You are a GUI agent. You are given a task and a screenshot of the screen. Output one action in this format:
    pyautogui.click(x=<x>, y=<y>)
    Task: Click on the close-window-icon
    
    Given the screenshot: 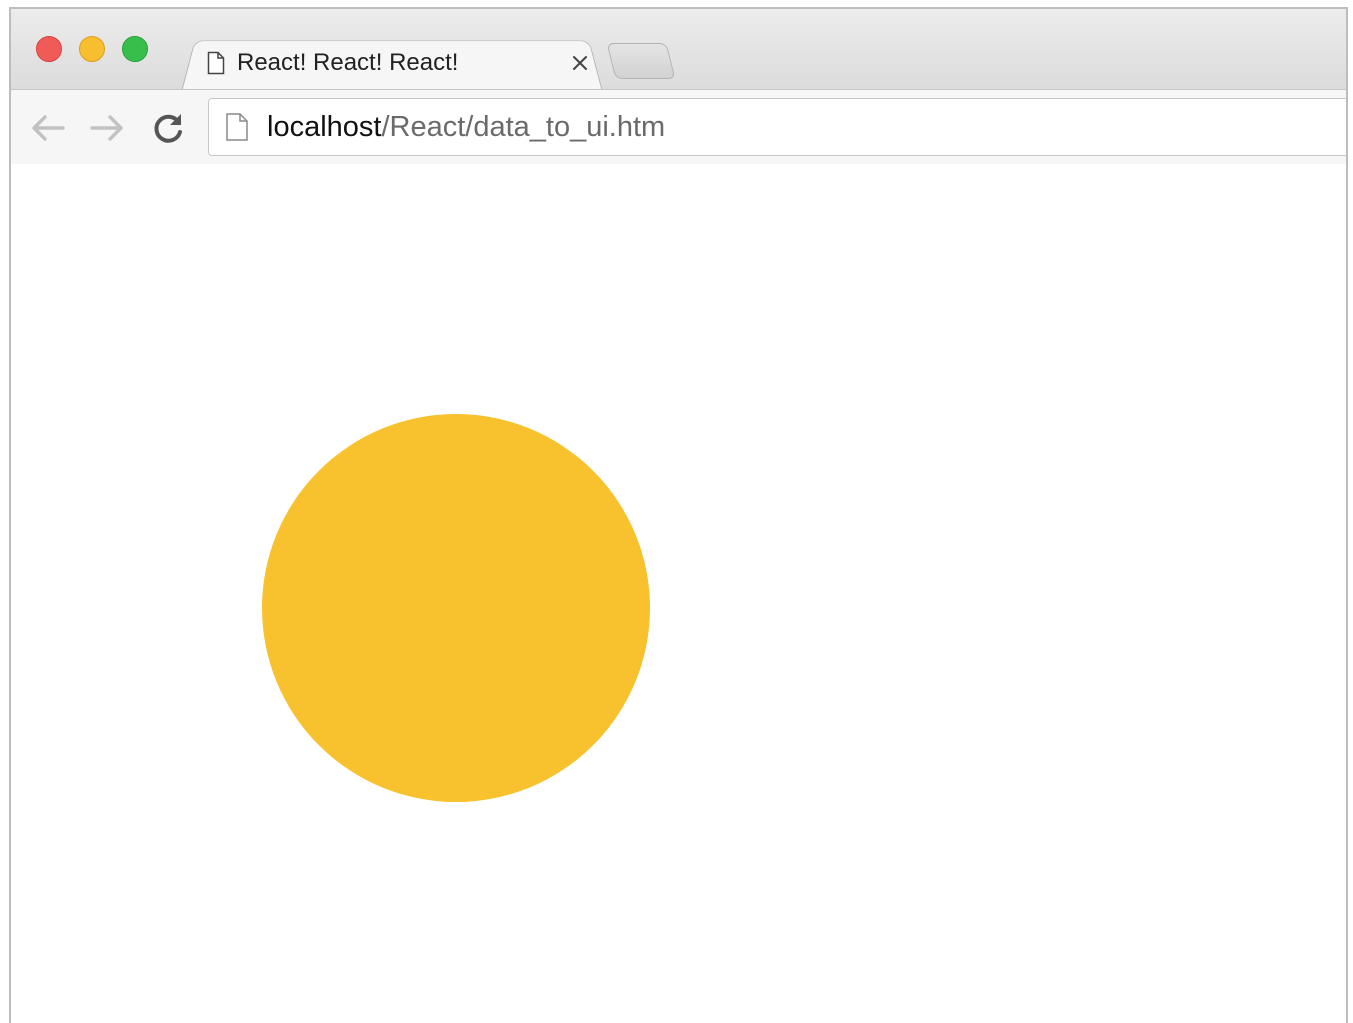 What is the action you would take?
    pyautogui.click(x=49, y=49)
    